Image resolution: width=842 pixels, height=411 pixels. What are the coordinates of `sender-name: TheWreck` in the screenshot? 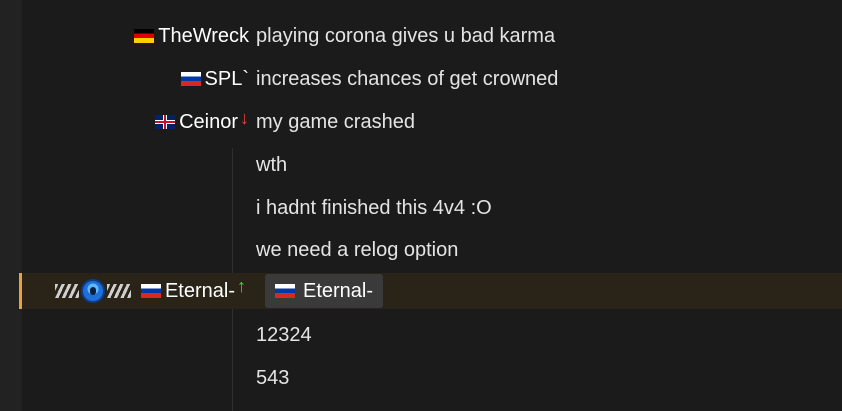 It's located at (191, 36).